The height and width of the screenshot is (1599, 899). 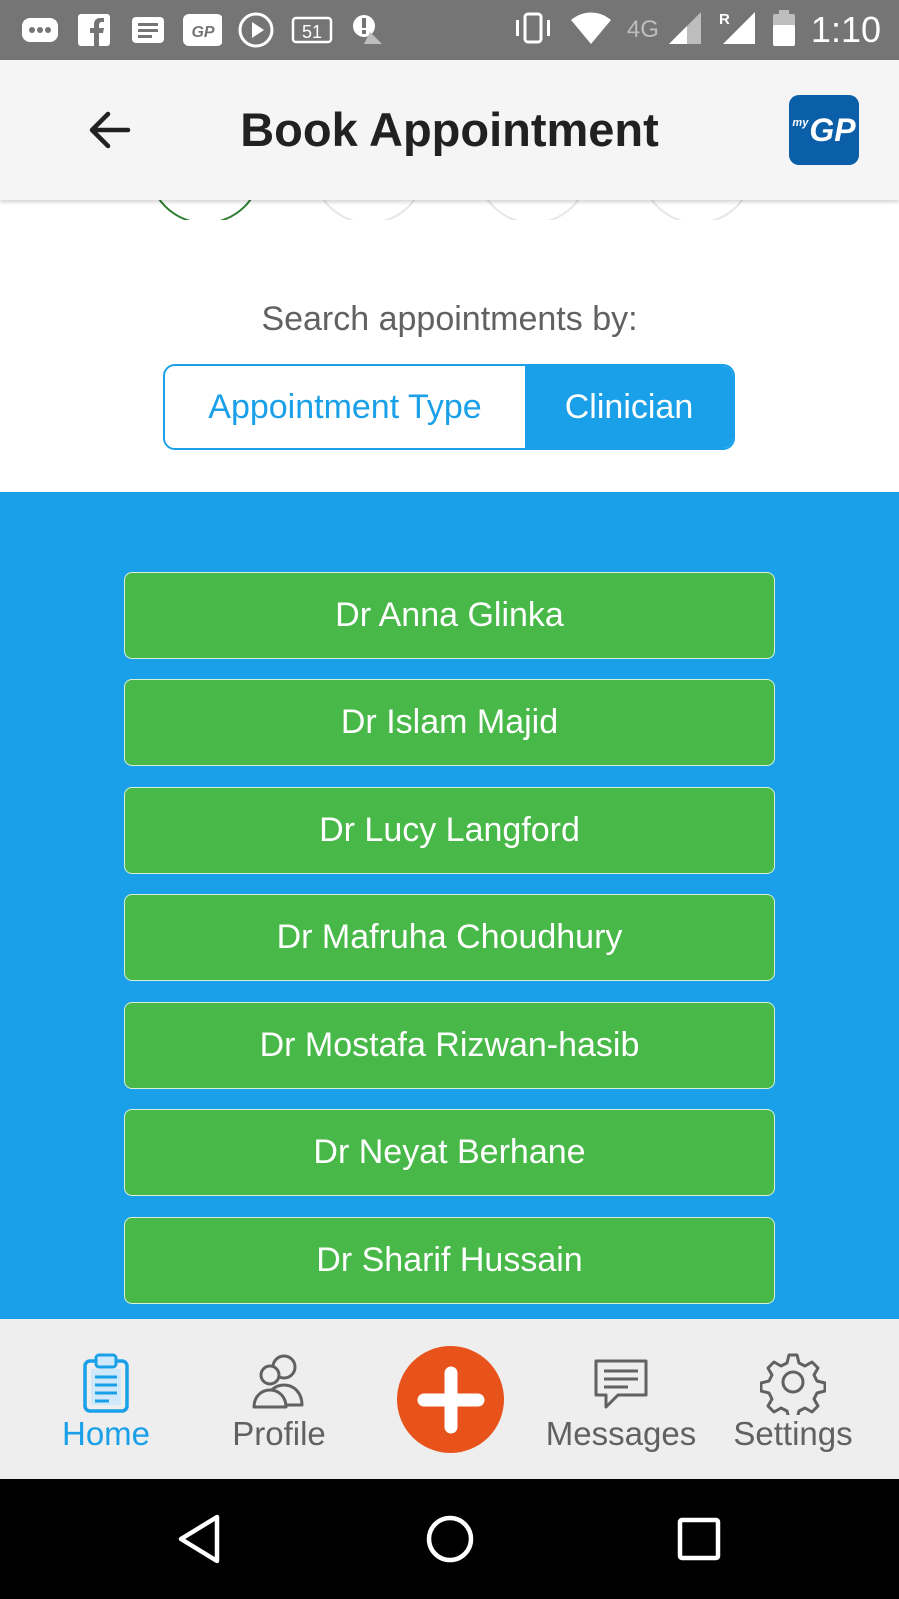 I want to click on nav-messages: Messages, so click(x=621, y=1399).